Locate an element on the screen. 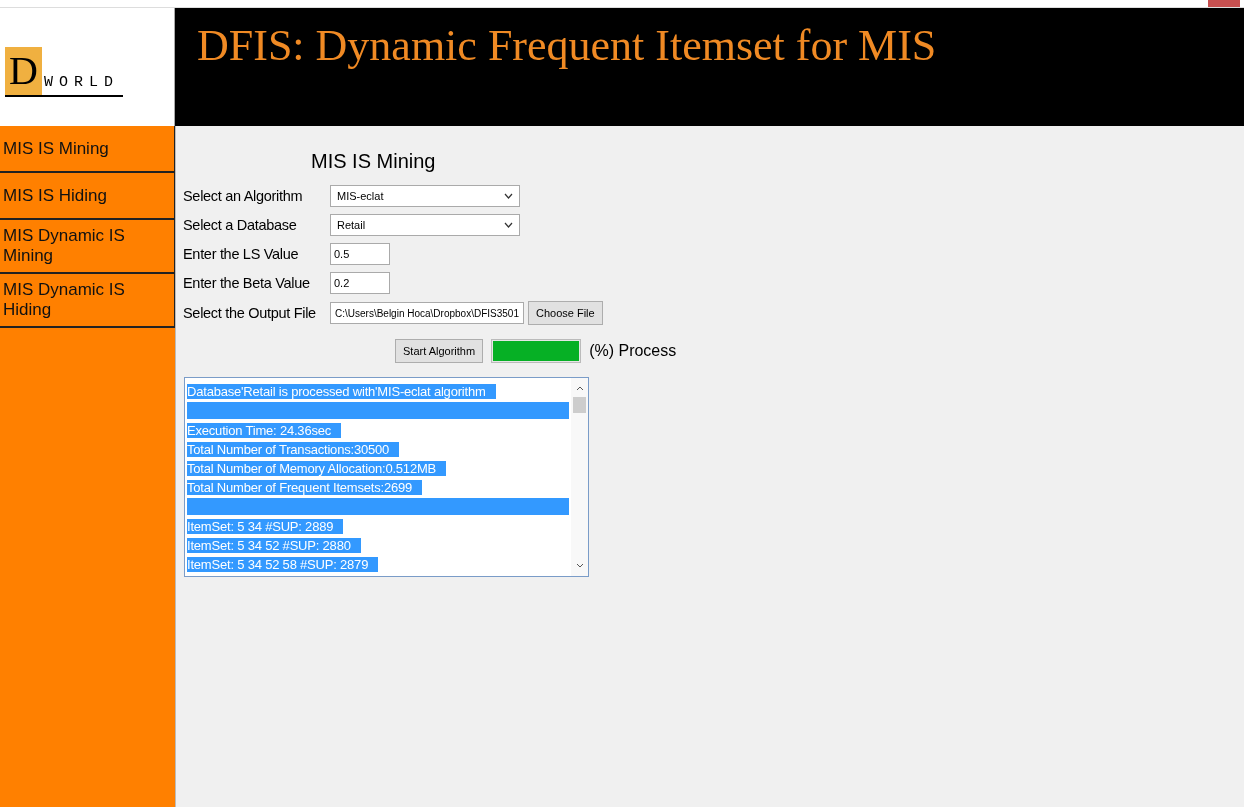 This screenshot has height=807, width=1244. form-heading: MIS IS Mining is located at coordinates (374, 161).